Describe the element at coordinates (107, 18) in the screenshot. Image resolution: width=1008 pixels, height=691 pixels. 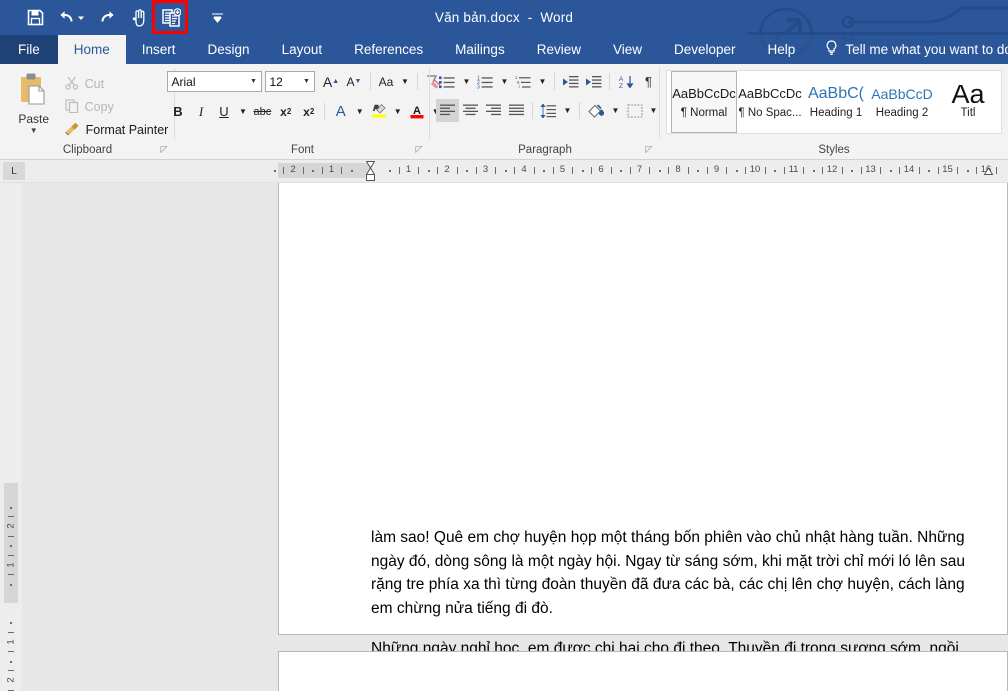
I see `redo-icon` at that location.